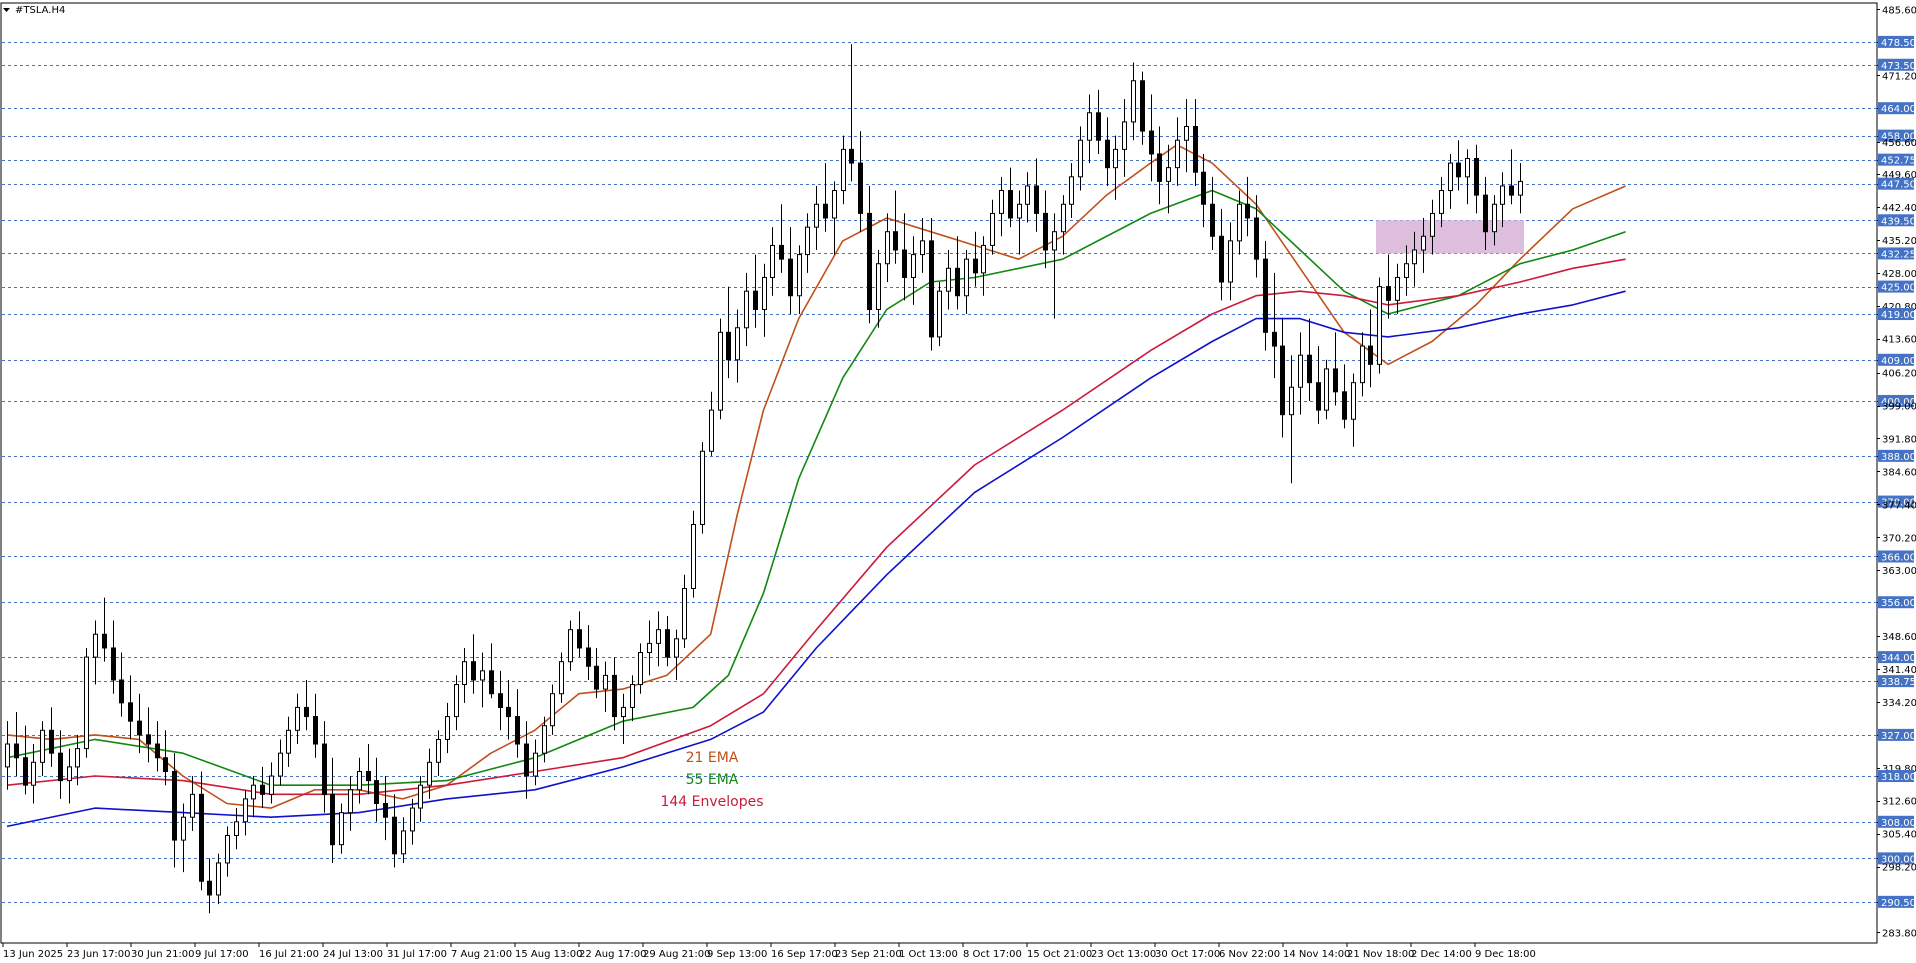 The image size is (1916, 963). What do you see at coordinates (712, 780) in the screenshot?
I see `indicator-label: 55 EMA` at bounding box center [712, 780].